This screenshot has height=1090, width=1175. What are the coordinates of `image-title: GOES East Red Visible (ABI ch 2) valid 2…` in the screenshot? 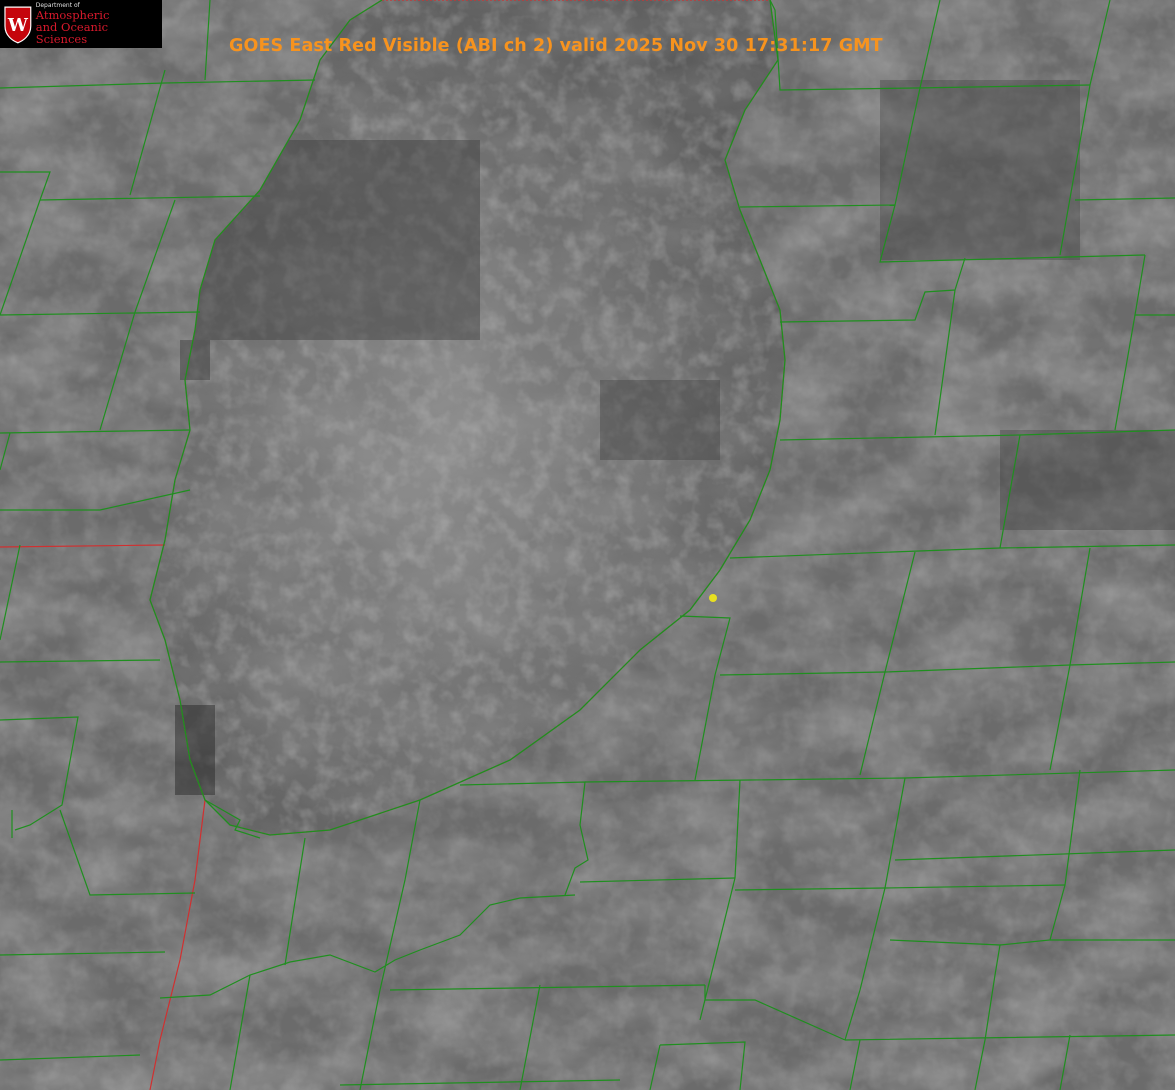 It's located at (556, 46).